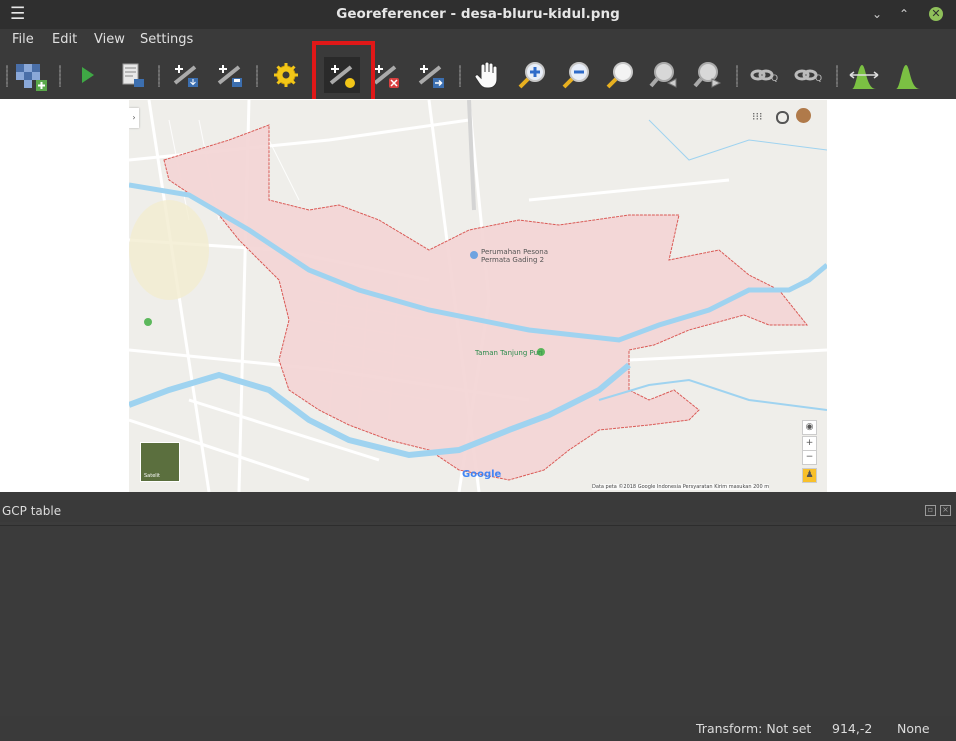 The width and height of the screenshot is (956, 741). I want to click on menu-edit: Edit, so click(64, 39).